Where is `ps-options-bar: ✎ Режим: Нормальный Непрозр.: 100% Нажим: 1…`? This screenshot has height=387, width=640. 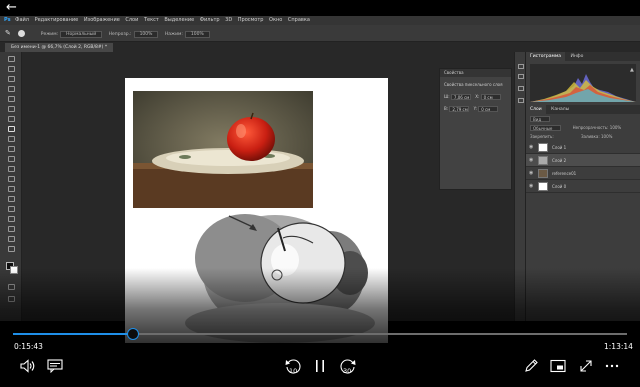 ps-options-bar: ✎ Режим: Нормальный Непрозр.: 100% Нажим: 1… is located at coordinates (320, 33).